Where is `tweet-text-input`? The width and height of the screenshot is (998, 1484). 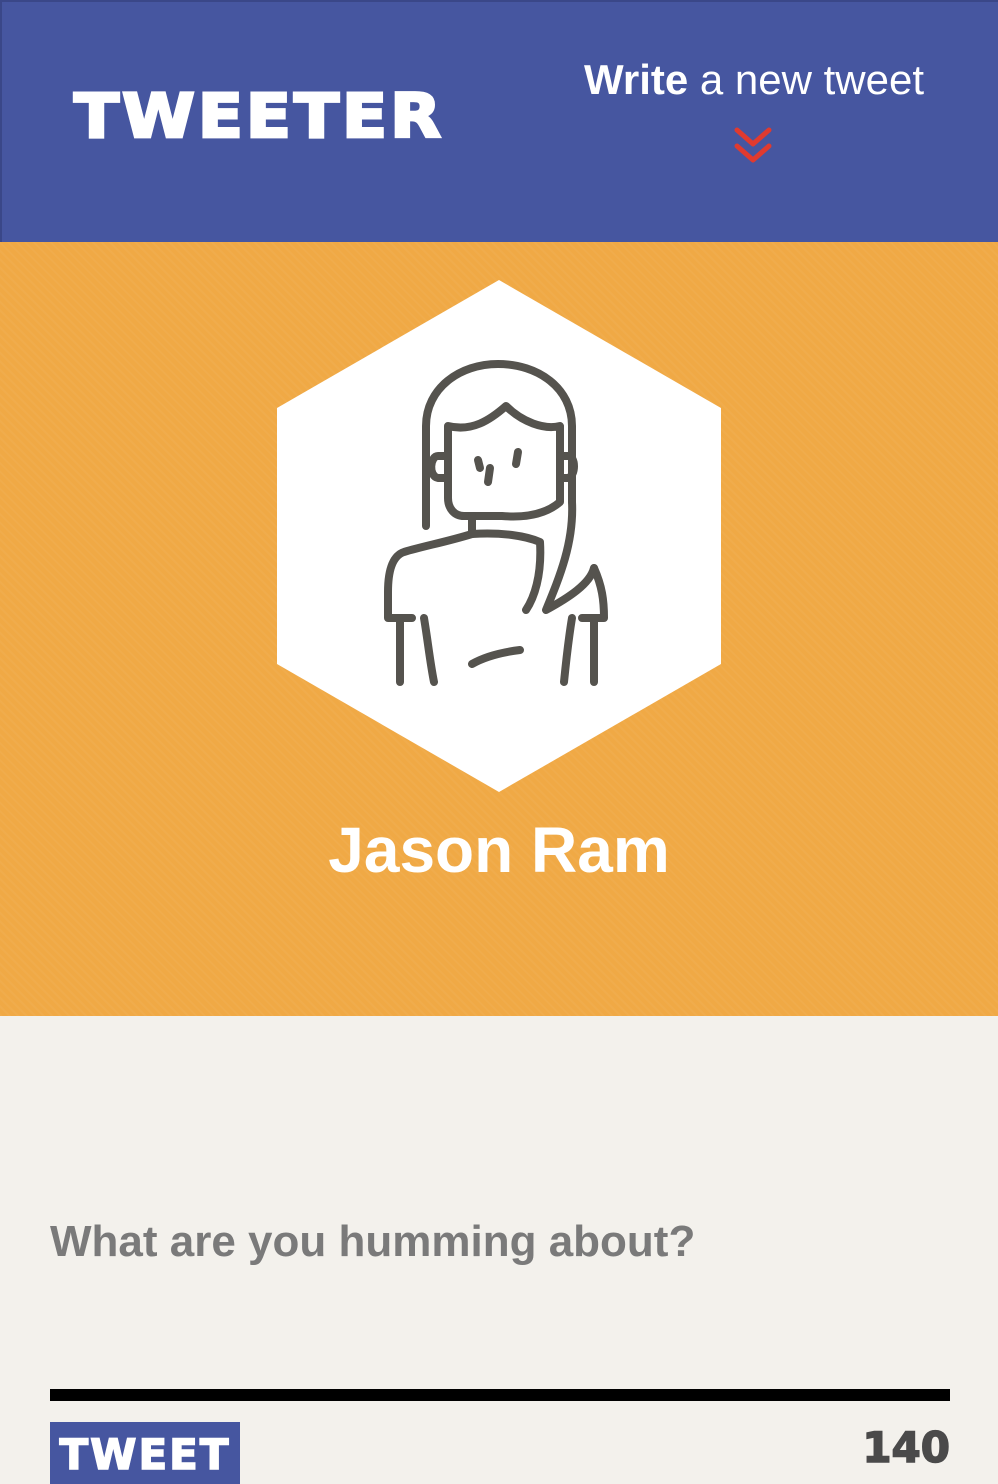
tweet-text-input is located at coordinates (500, 1242).